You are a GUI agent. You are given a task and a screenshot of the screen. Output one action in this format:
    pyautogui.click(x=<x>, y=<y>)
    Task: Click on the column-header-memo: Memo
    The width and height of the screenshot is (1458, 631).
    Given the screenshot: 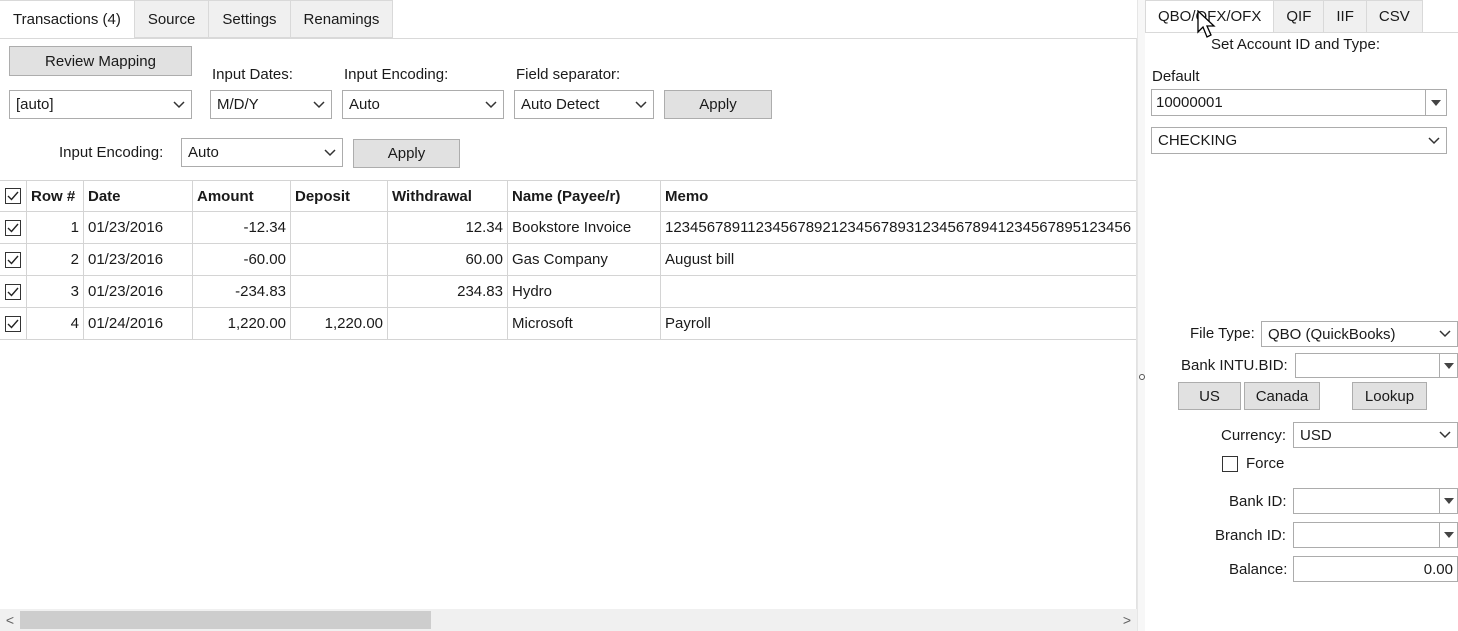 What is the action you would take?
    pyautogui.click(x=898, y=196)
    